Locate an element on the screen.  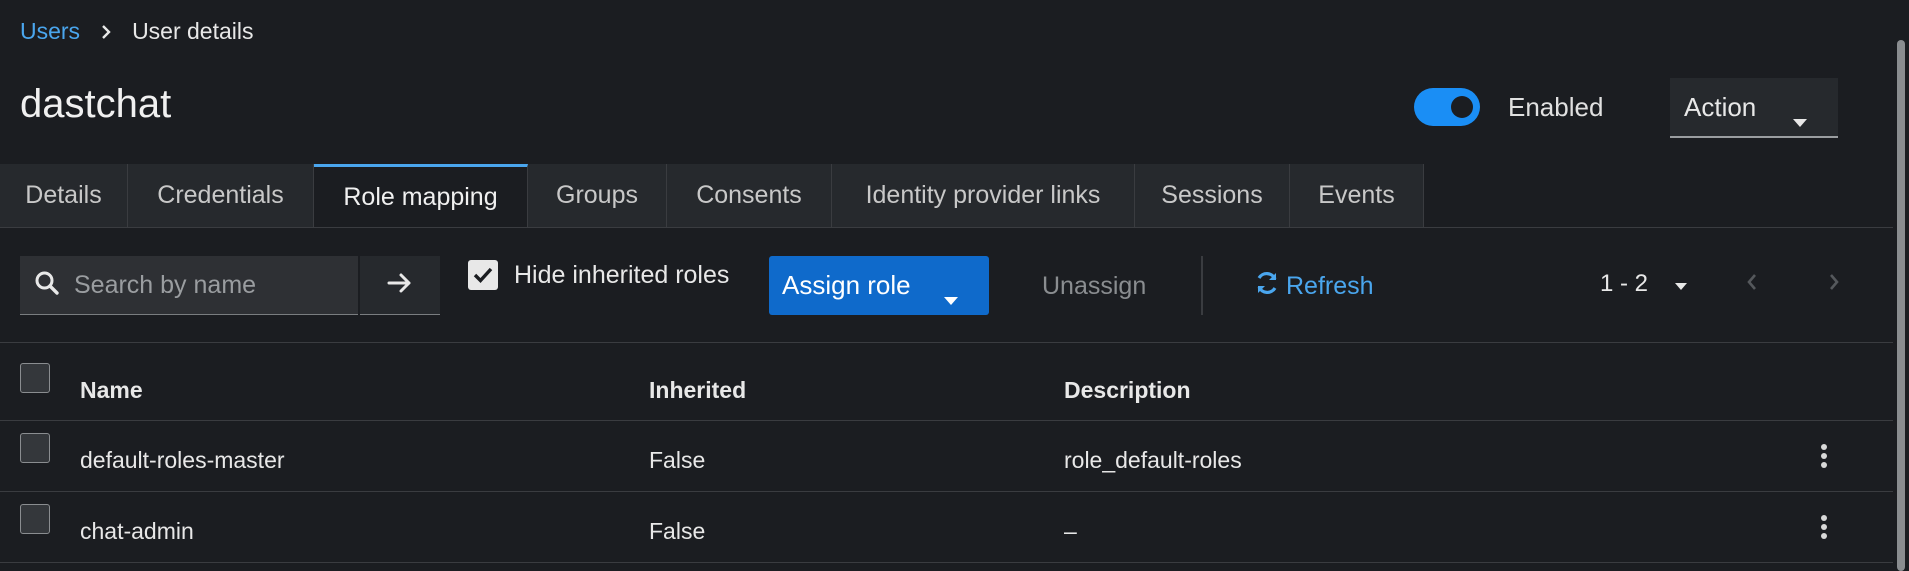
tab-sessions: Sessions is located at coordinates (1212, 195).